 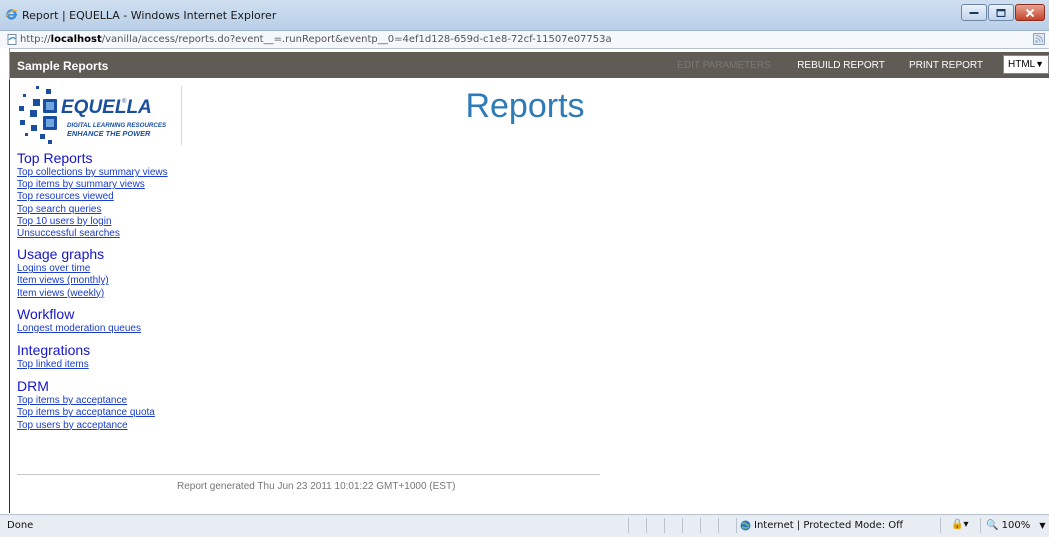 I want to click on print-report-button: PRINT REPORT, so click(x=946, y=65).